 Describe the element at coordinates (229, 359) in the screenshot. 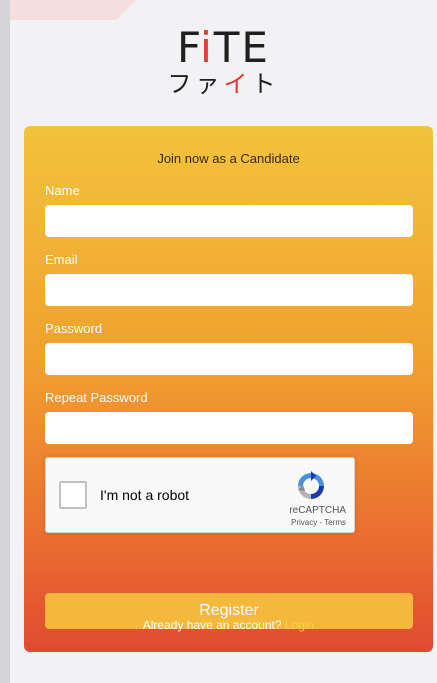

I see `password-input` at that location.